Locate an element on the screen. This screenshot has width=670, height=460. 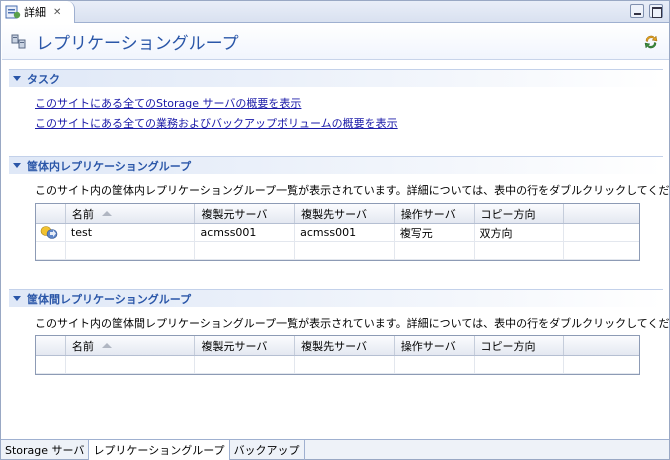
inter-section-header: 筐体間レプリケーショングループ is located at coordinates (336, 298).